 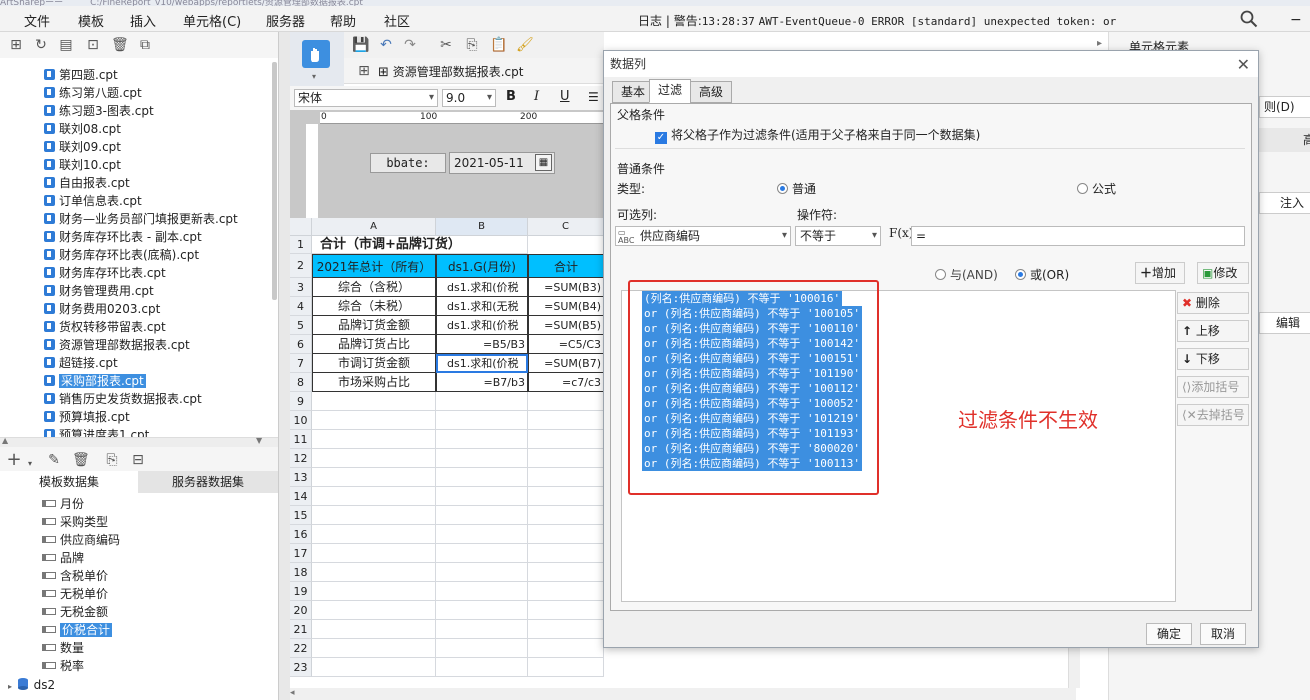 I want to click on tree-item: 自由报表.cpt, so click(x=87, y=183).